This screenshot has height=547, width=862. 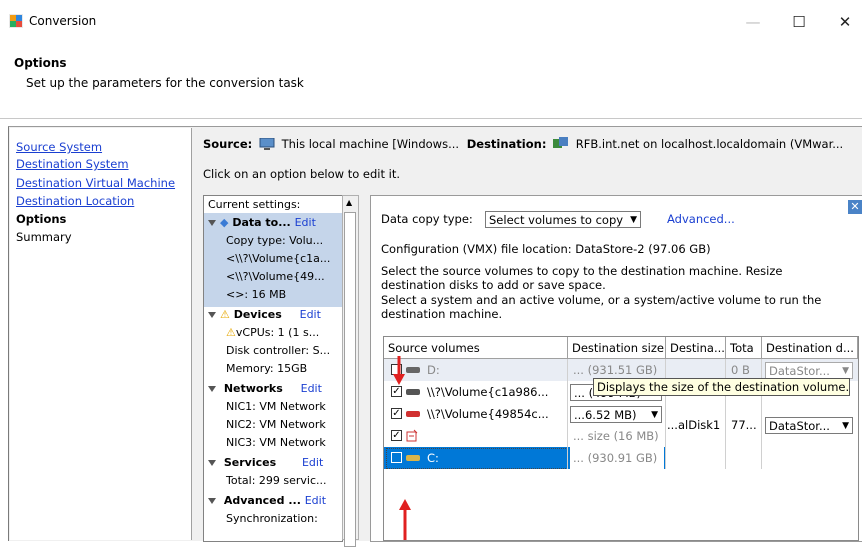 What do you see at coordinates (396, 457) in the screenshot?
I see `volume-checkbox` at bounding box center [396, 457].